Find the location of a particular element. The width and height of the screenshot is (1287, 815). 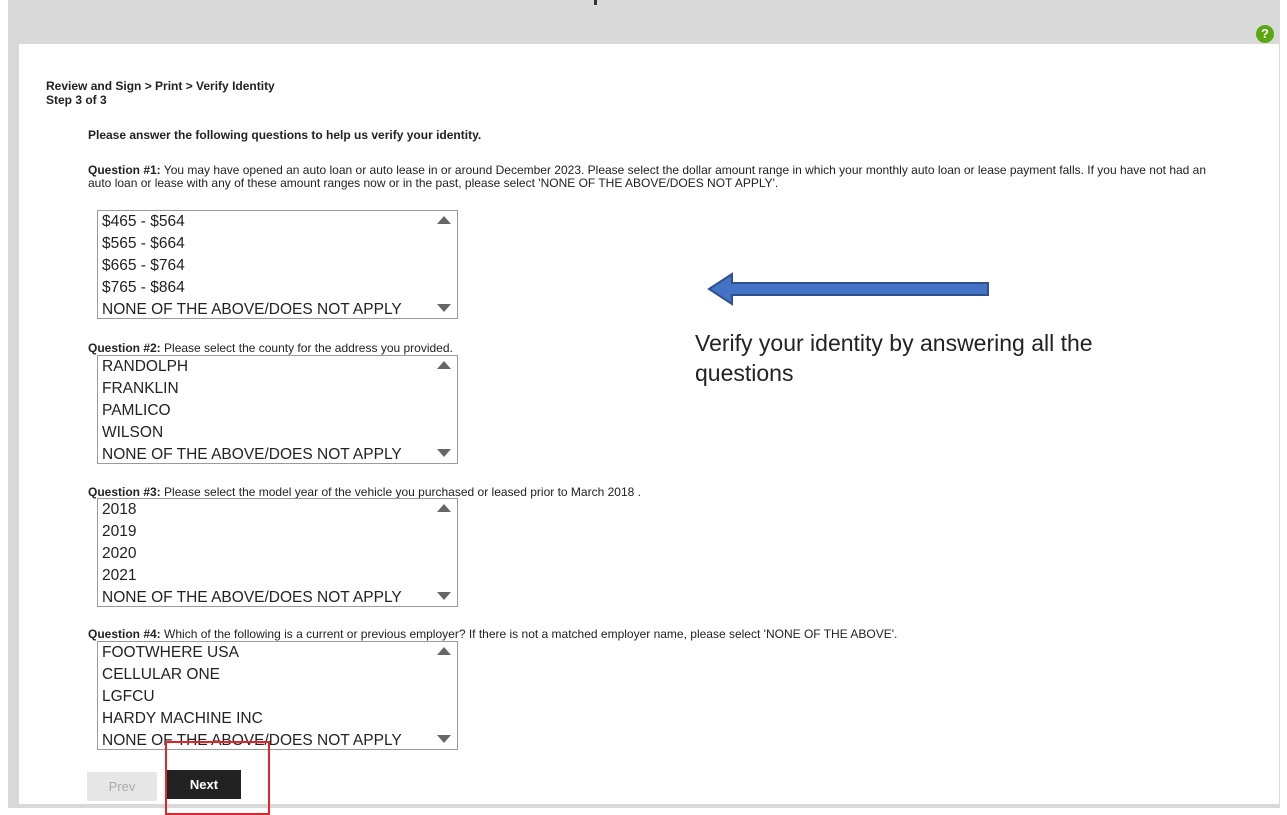

list-option: $665 - $764 is located at coordinates (277, 266).